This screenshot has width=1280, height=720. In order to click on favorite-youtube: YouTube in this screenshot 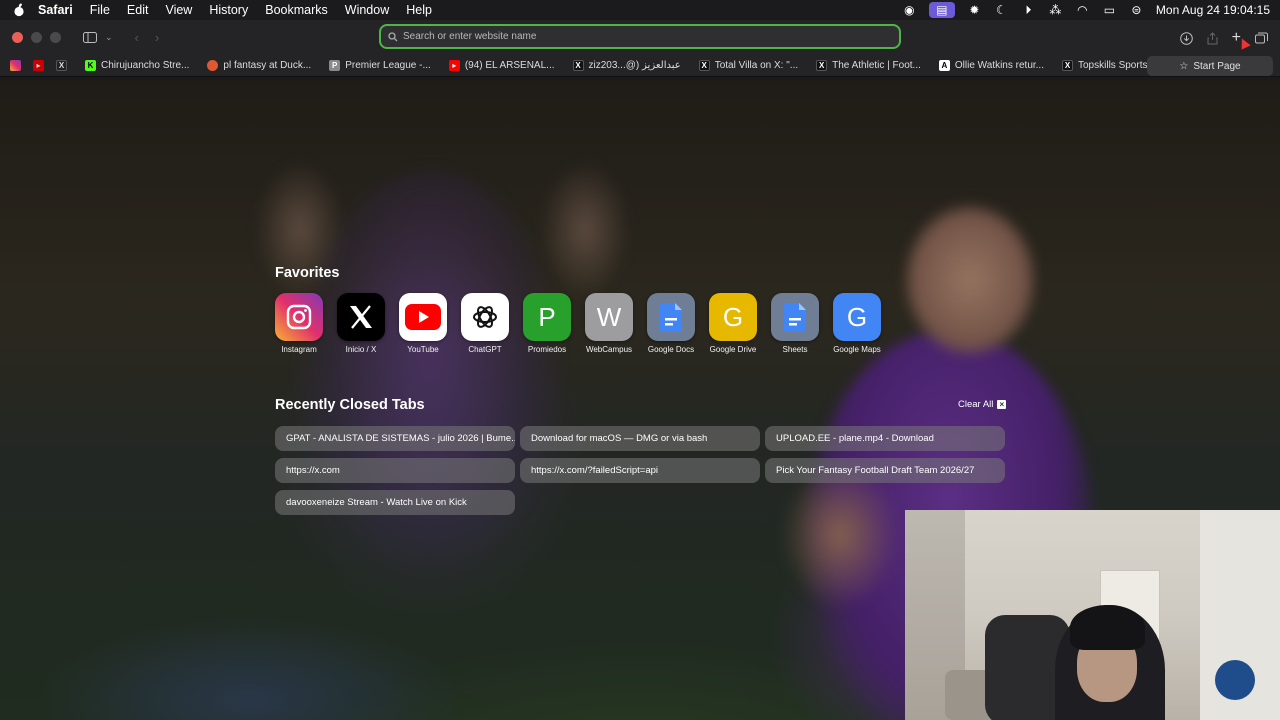, I will do `click(423, 323)`.